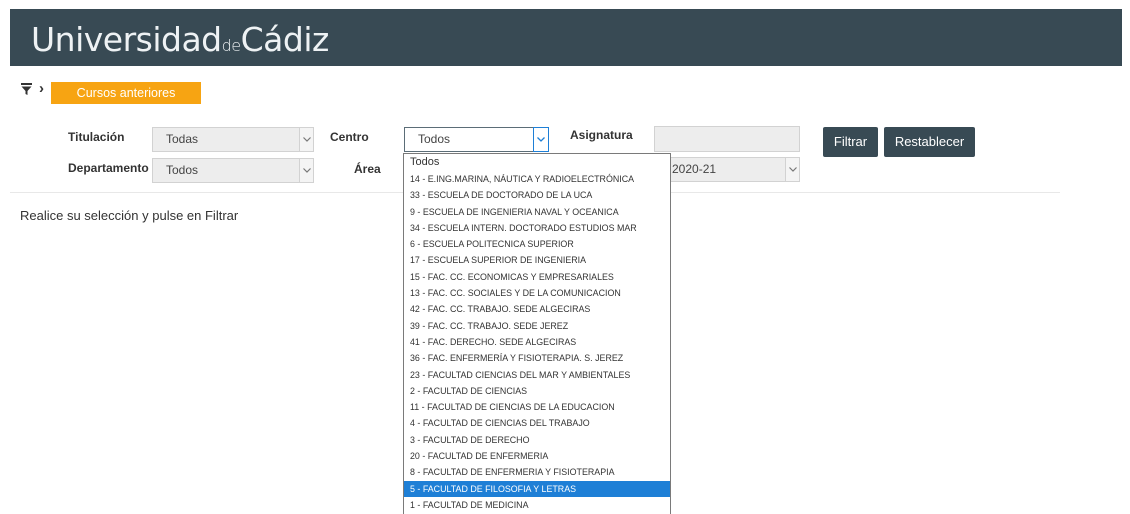 The width and height of the screenshot is (1130, 514). I want to click on instruction-message: Realice su selección y pulse en Filtrar, so click(129, 215).